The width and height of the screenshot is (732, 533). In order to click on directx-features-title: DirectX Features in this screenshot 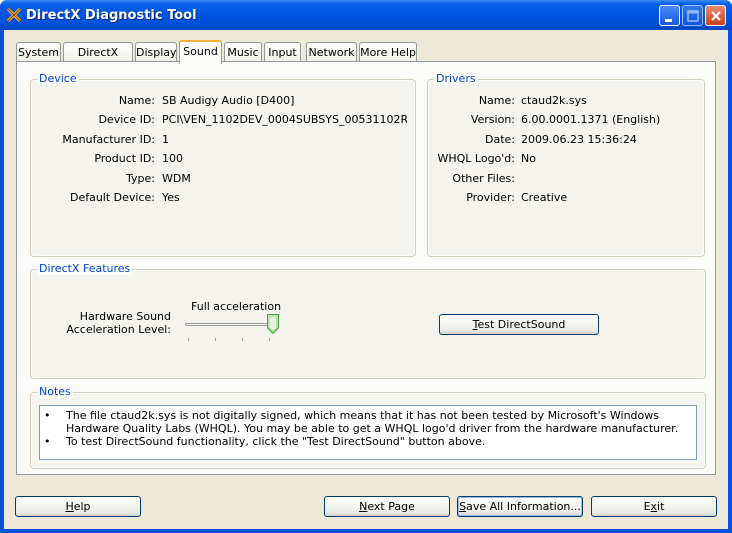, I will do `click(85, 268)`.